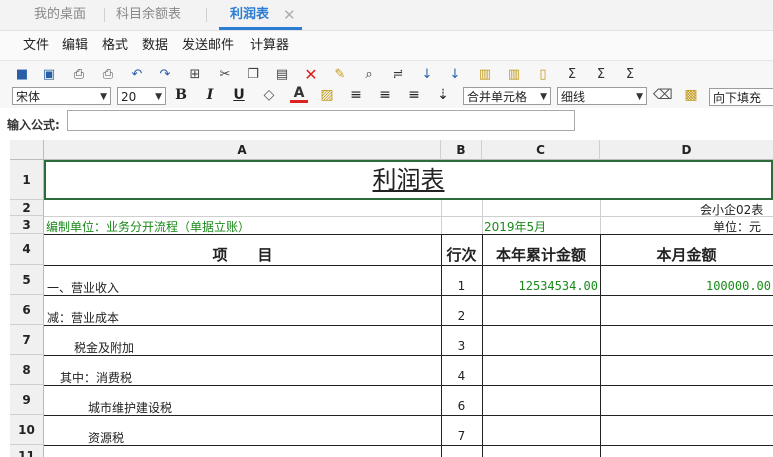 Image resolution: width=773 pixels, height=457 pixels. What do you see at coordinates (558, 286) in the screenshot?
I see `ytd-value: 12534534.00` at bounding box center [558, 286].